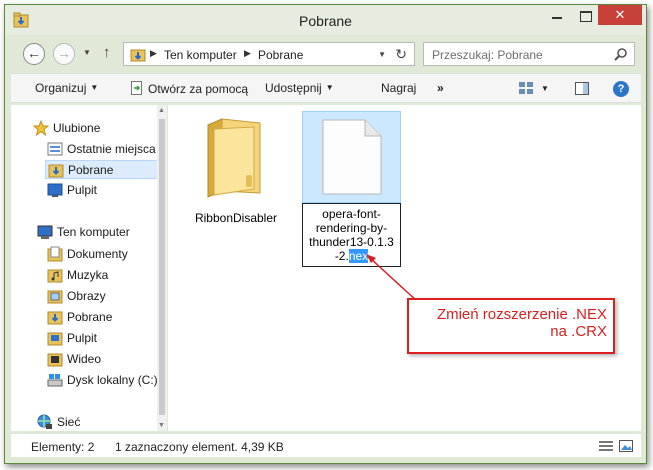 This screenshot has height=470, width=653. I want to click on documents-folder-icon, so click(55, 254).